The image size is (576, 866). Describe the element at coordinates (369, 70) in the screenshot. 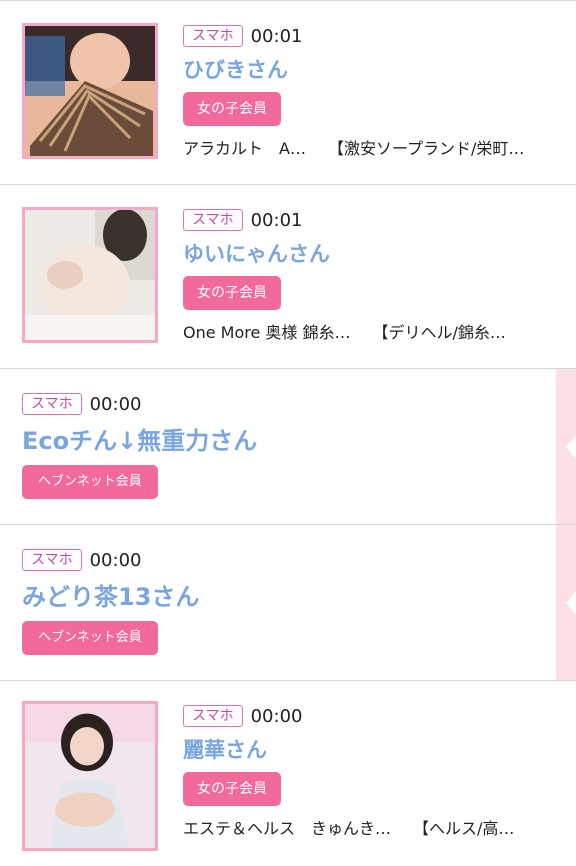

I see `user-name-link: ひびきさん` at that location.